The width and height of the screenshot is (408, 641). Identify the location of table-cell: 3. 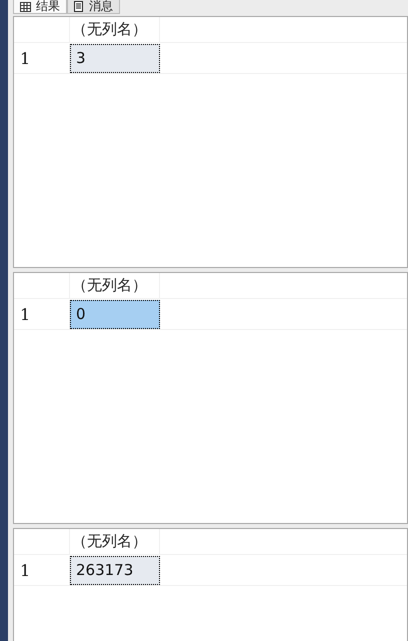
(115, 58).